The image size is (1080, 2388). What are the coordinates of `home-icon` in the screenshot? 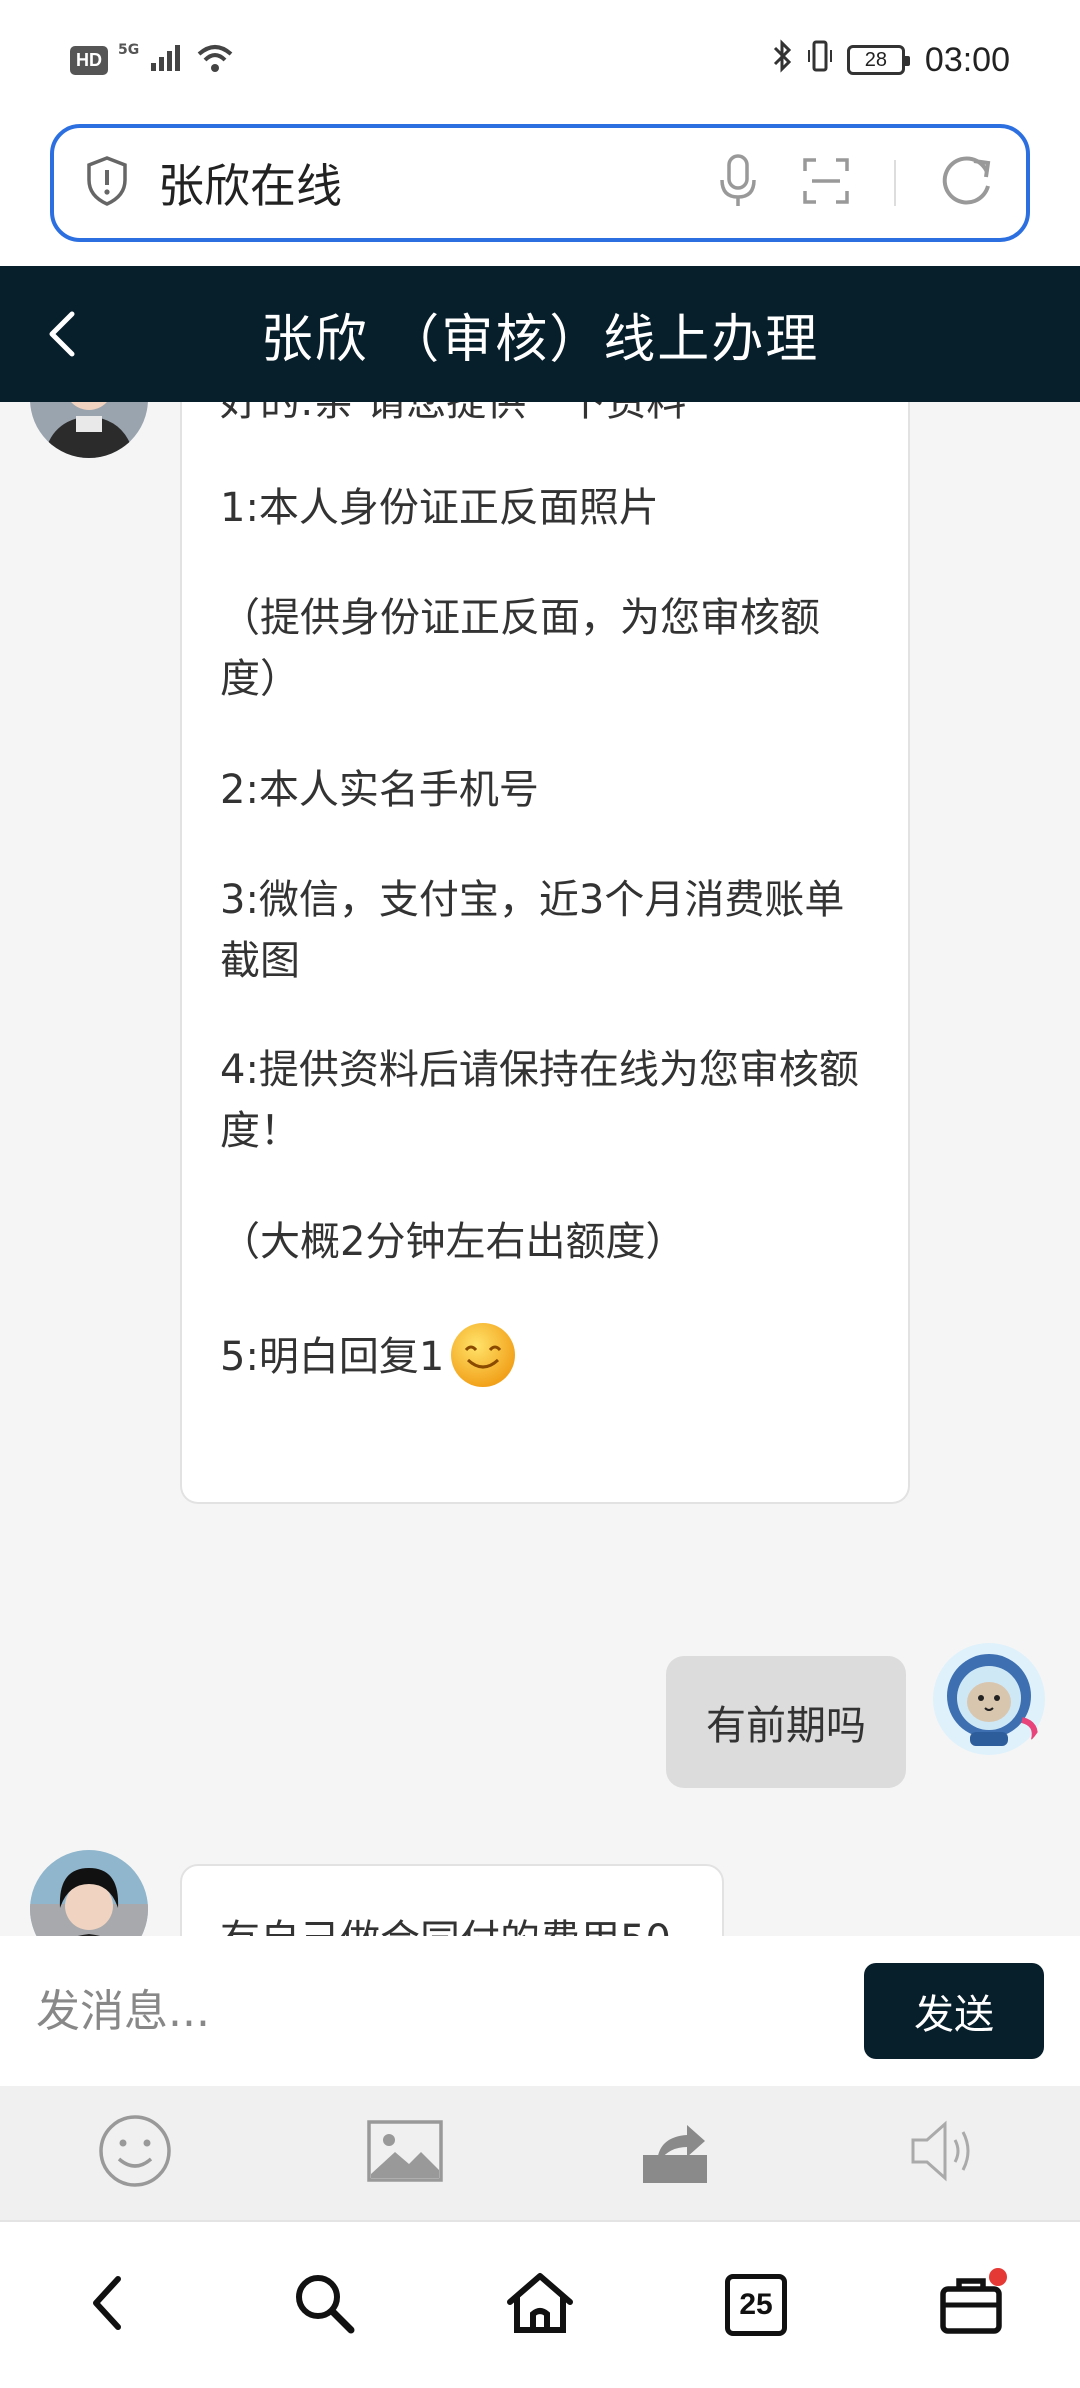 It's located at (540, 2305).